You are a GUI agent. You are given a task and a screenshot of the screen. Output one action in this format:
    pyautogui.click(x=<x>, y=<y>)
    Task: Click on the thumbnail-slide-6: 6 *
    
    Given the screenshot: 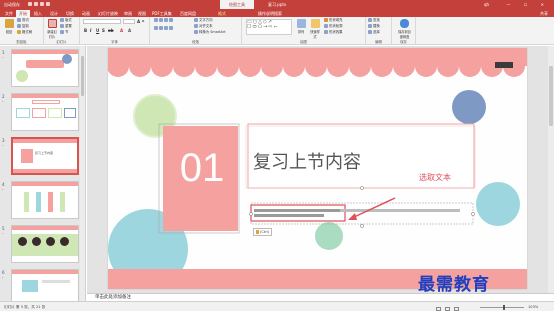 What is the action you would take?
    pyautogui.click(x=42, y=284)
    